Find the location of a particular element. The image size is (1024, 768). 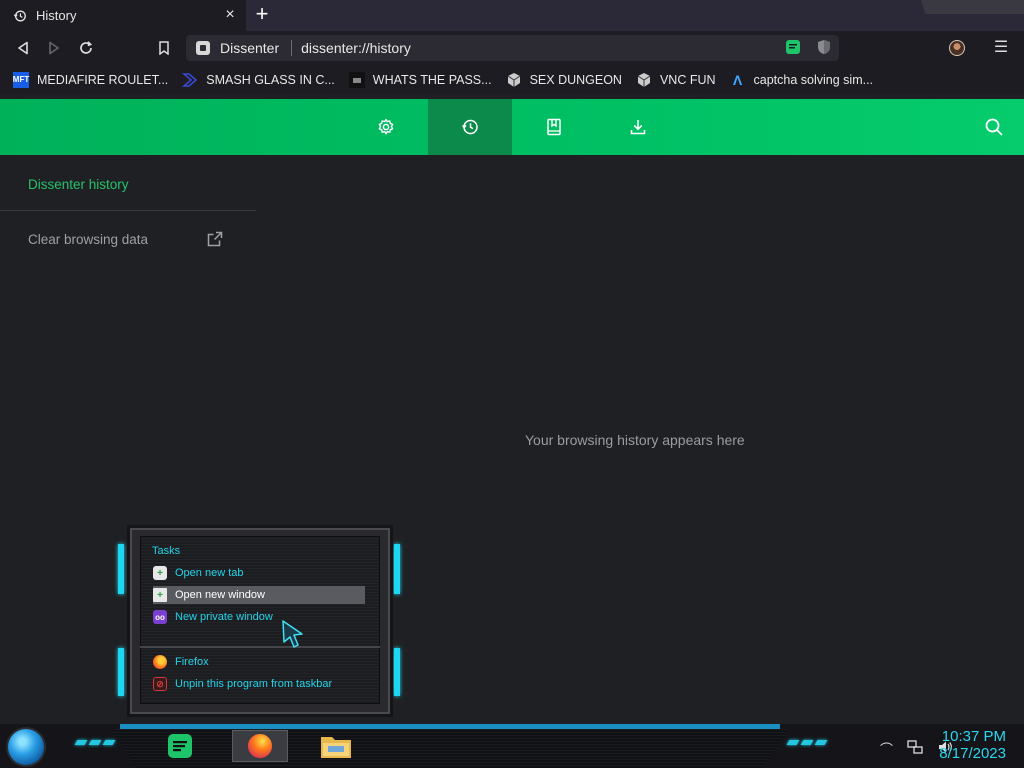

clear-browsing-data-label: Clear browsing data is located at coordinates (88, 239).